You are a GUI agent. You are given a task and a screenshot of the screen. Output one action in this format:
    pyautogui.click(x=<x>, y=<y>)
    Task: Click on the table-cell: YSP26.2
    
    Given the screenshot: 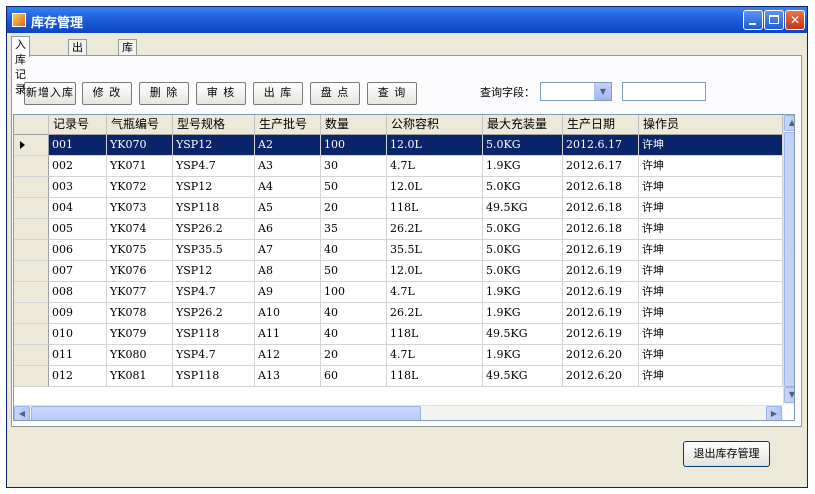 What is the action you would take?
    pyautogui.click(x=214, y=313)
    